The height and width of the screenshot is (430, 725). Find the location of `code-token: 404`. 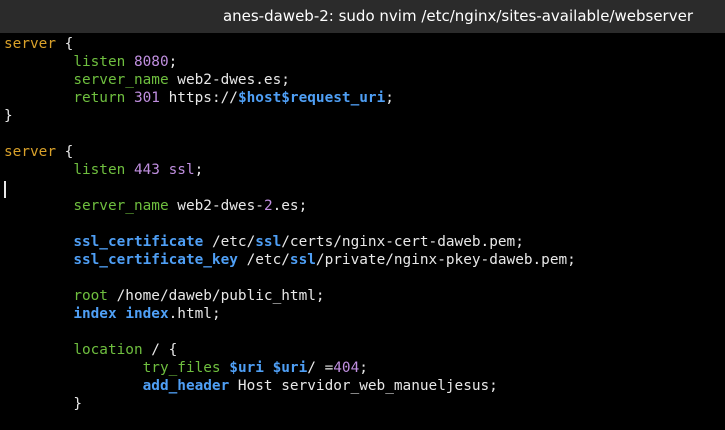

code-token: 404 is located at coordinates (346, 368).